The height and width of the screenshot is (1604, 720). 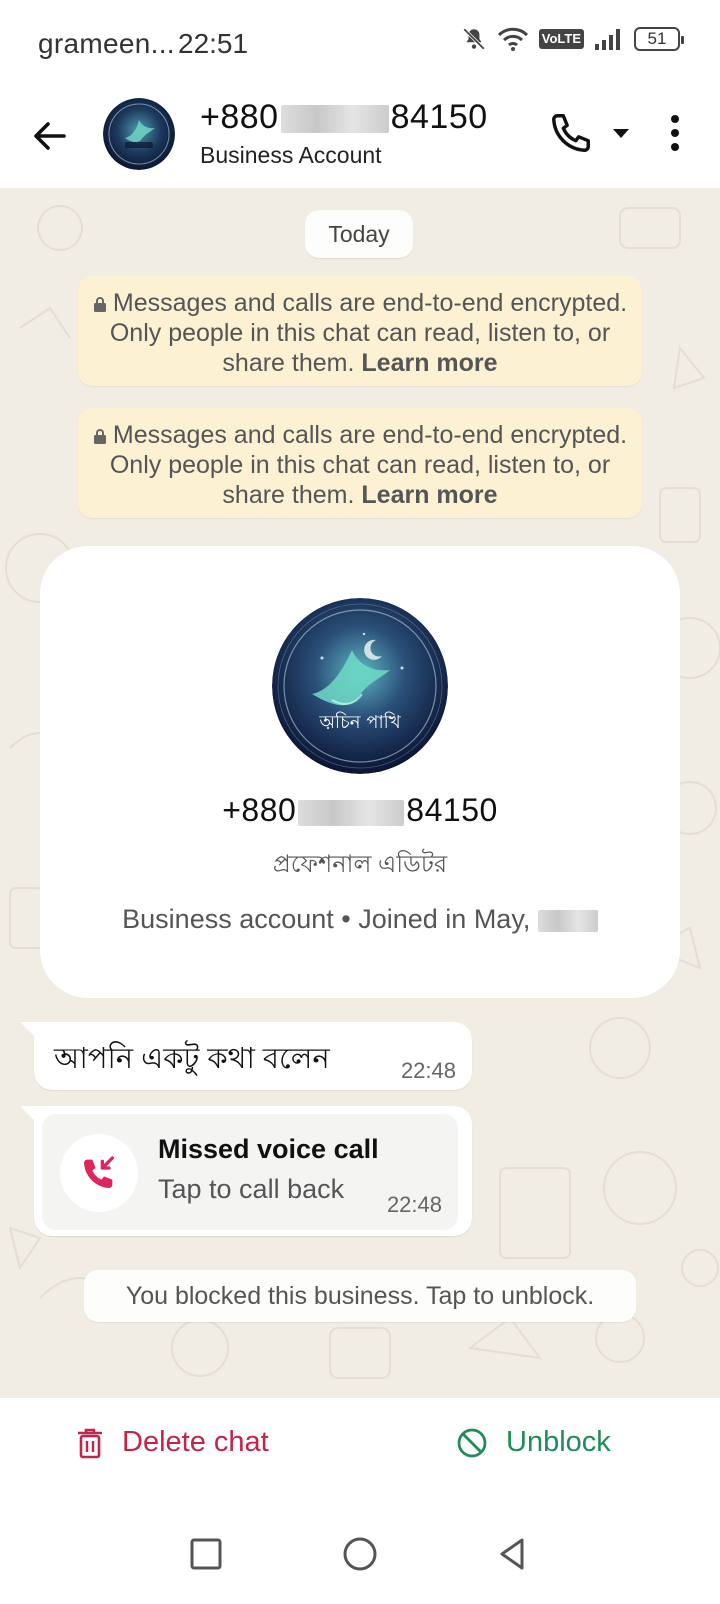 What do you see at coordinates (90, 1443) in the screenshot?
I see `trash-icon` at bounding box center [90, 1443].